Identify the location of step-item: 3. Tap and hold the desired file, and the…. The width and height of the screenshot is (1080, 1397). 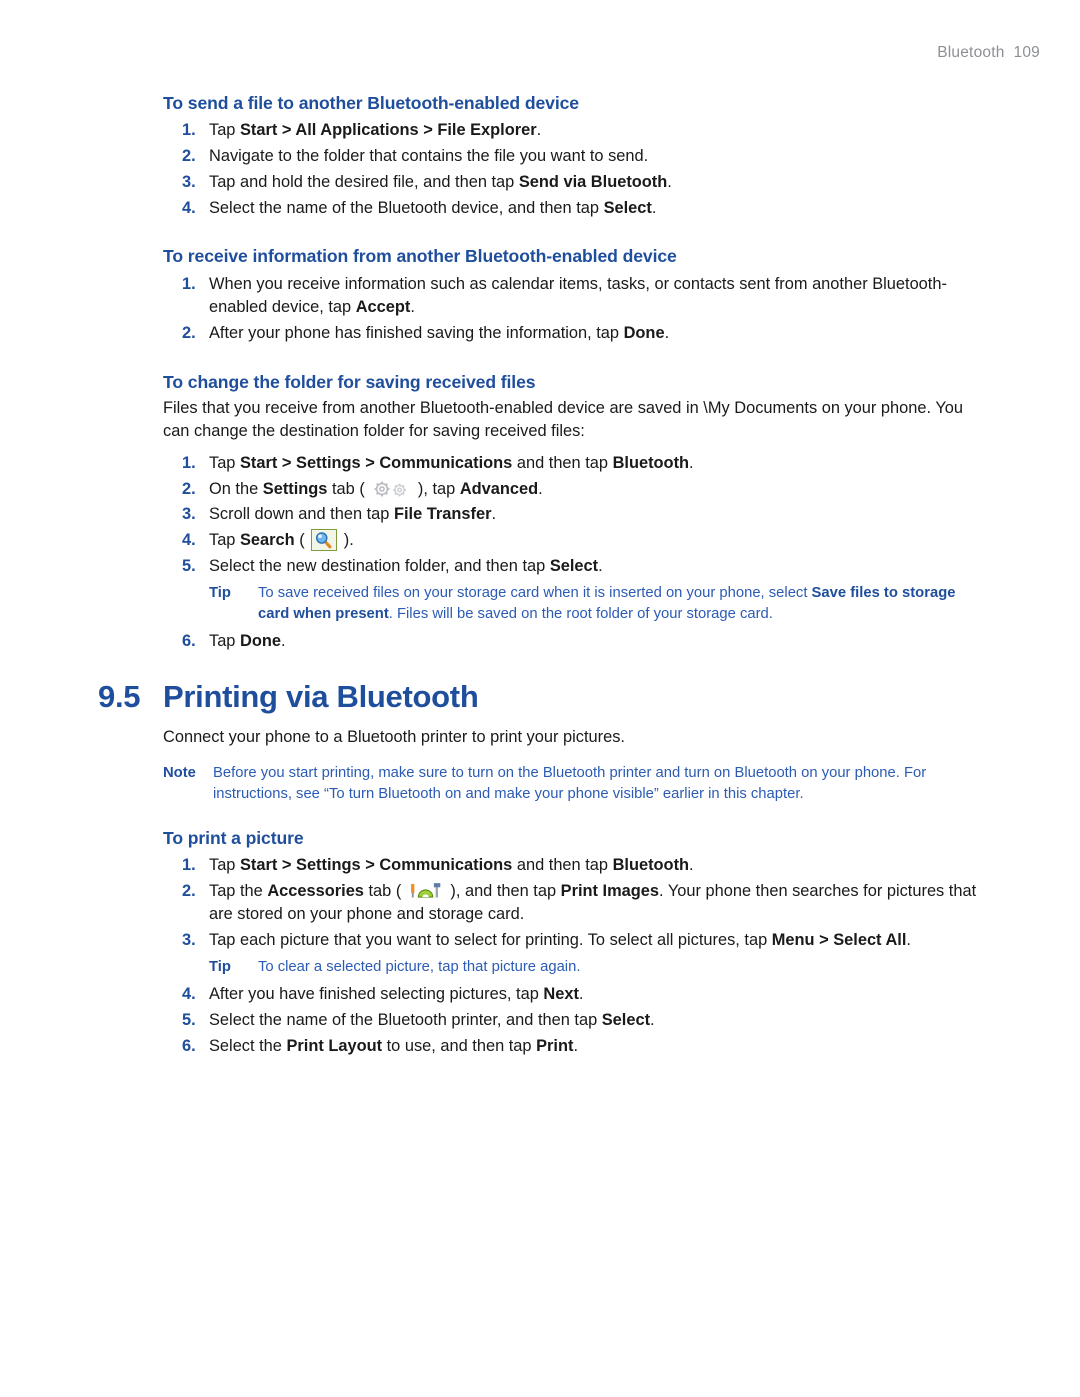
(574, 183).